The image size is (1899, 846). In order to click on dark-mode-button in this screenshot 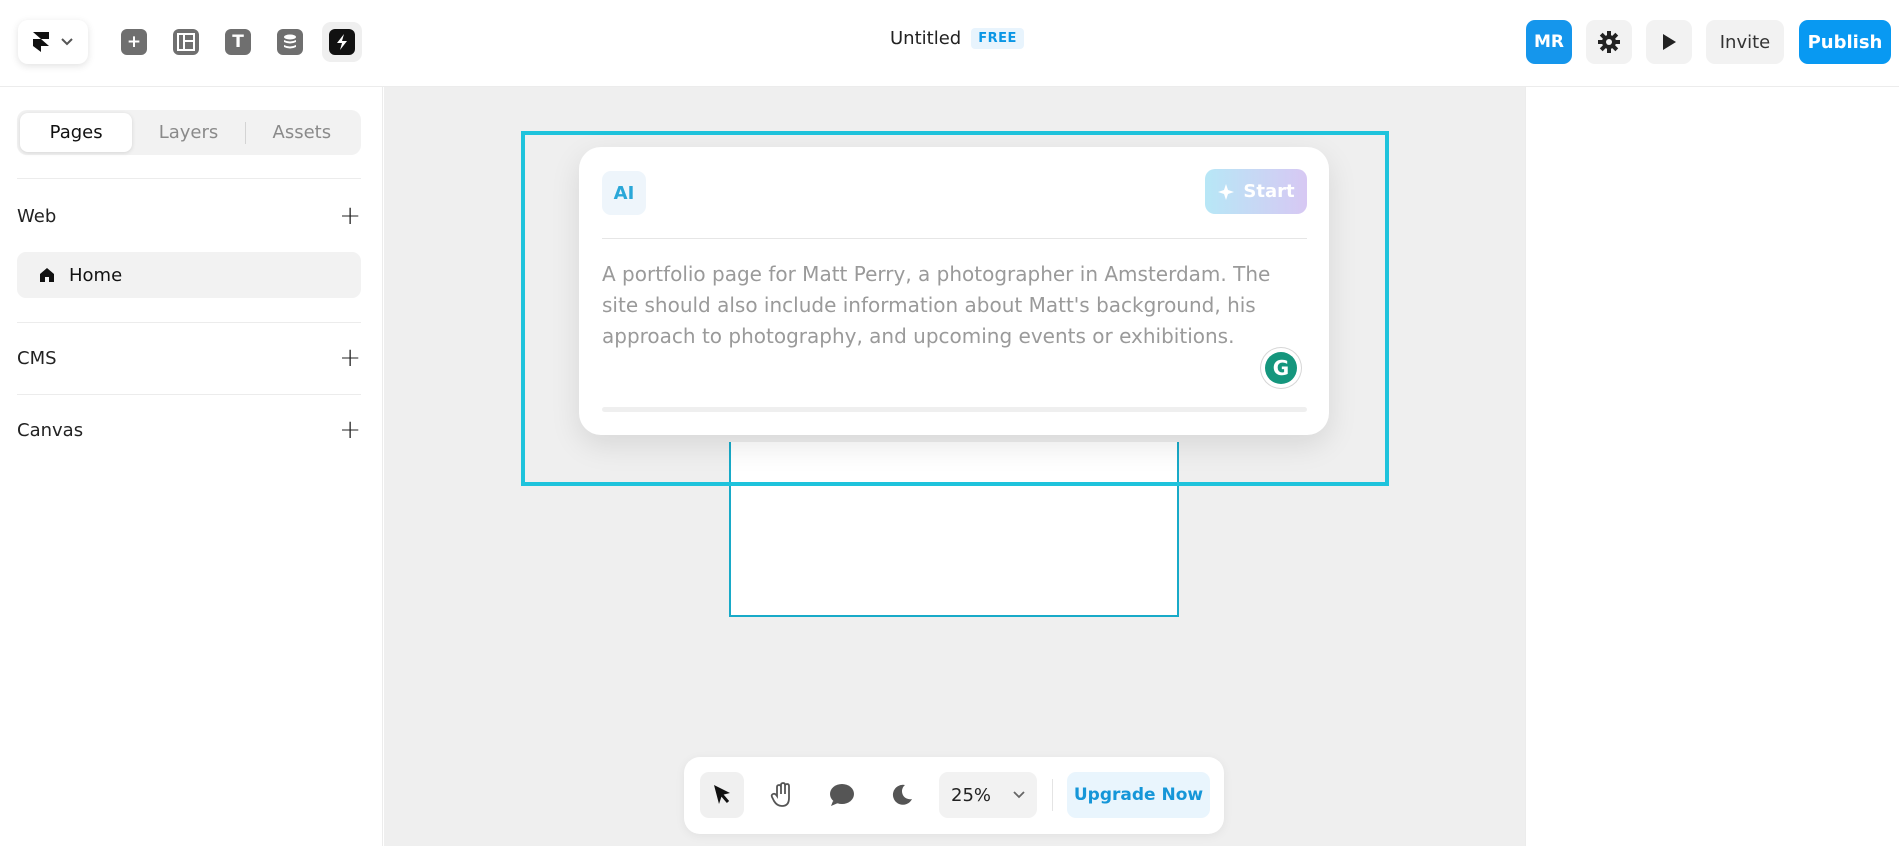, I will do `click(902, 795)`.